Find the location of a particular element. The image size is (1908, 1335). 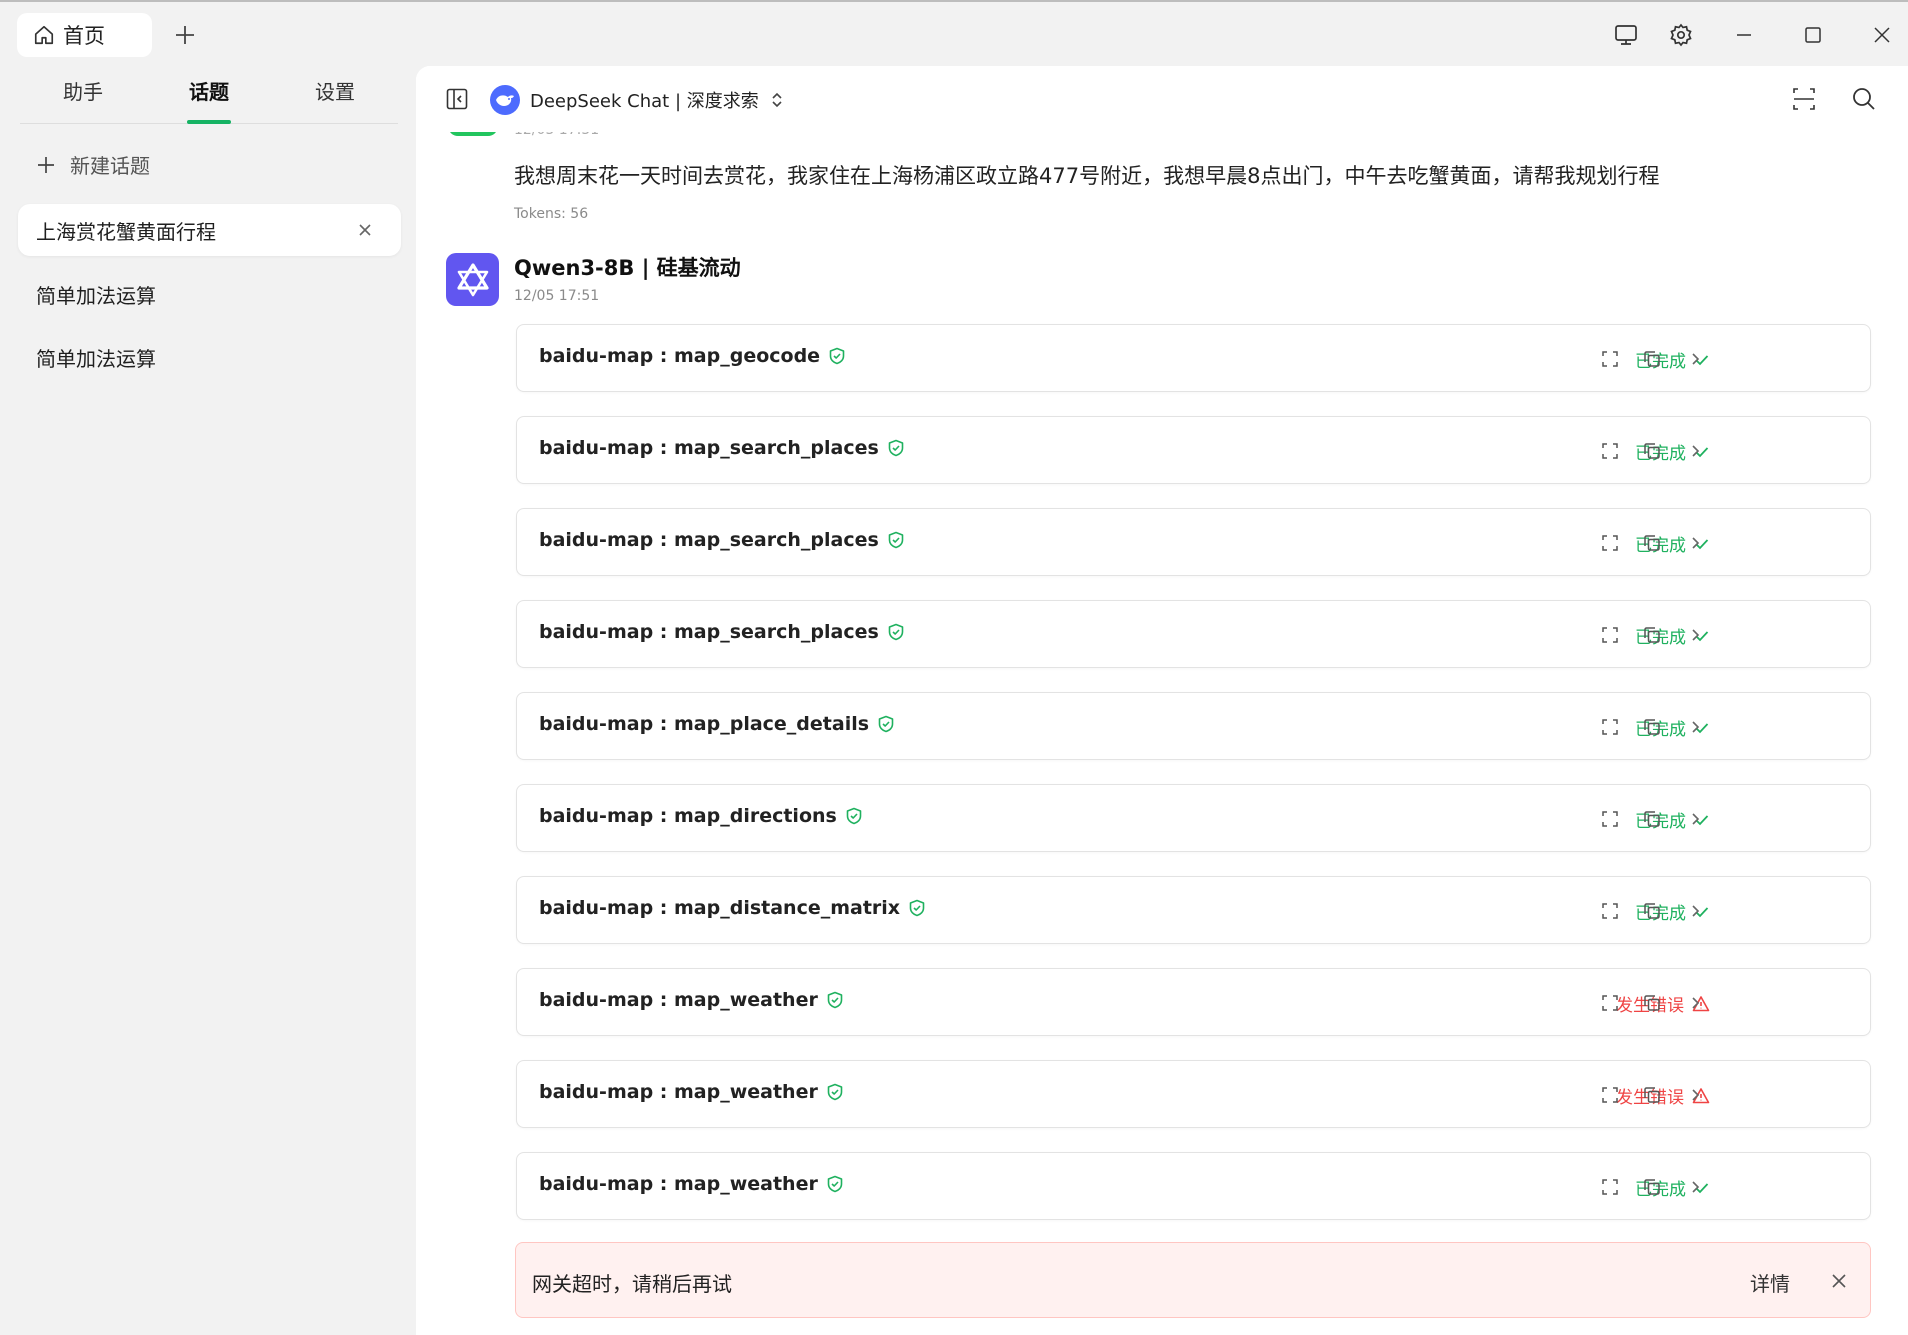

close-window-button is located at coordinates (1882, 35).